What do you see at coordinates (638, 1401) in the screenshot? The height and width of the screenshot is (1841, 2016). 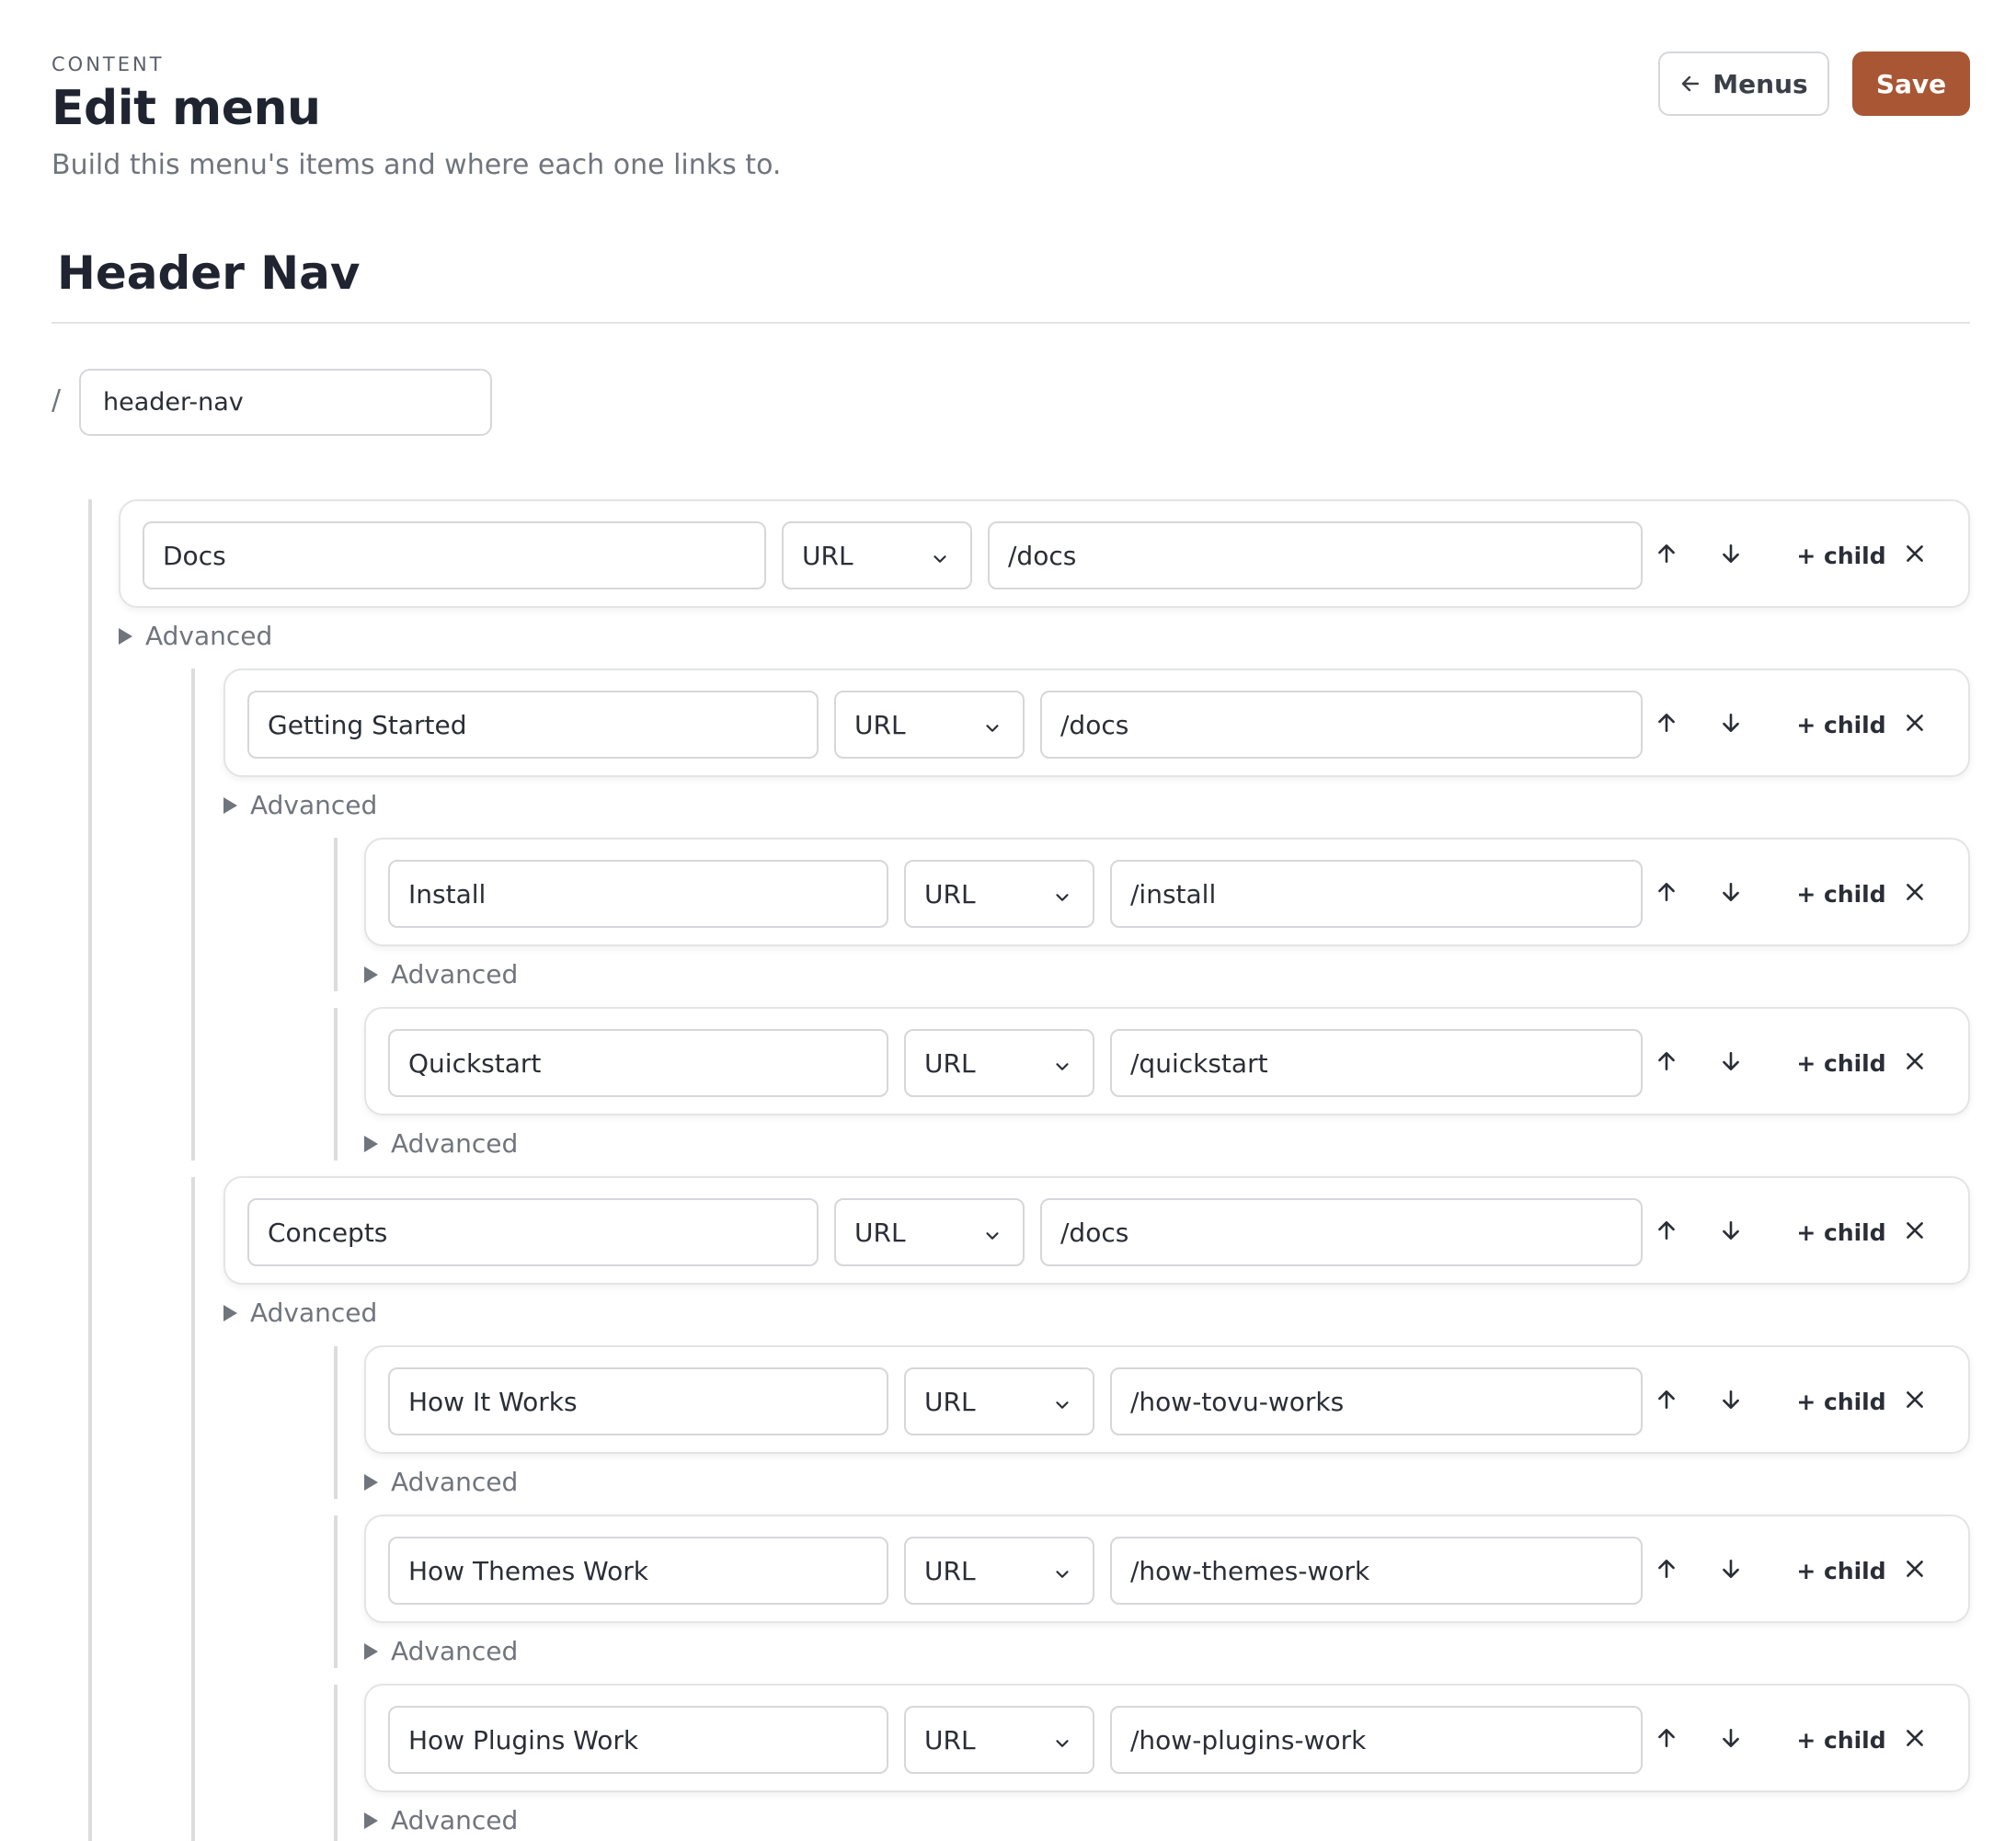 I see `item-label-input: How It Works` at bounding box center [638, 1401].